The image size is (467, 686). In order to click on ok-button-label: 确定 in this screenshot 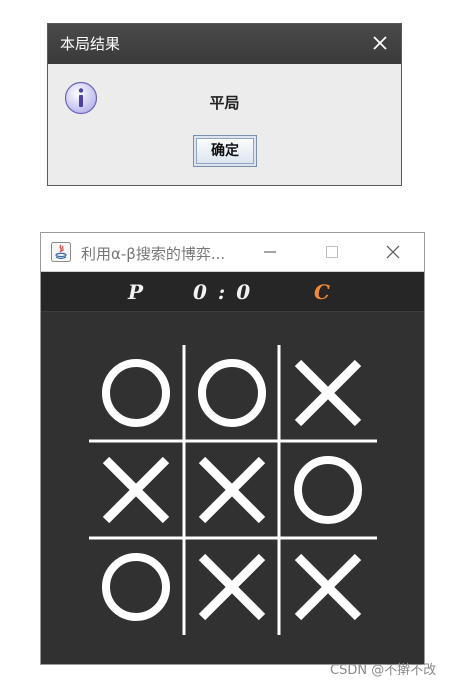, I will do `click(225, 151)`.